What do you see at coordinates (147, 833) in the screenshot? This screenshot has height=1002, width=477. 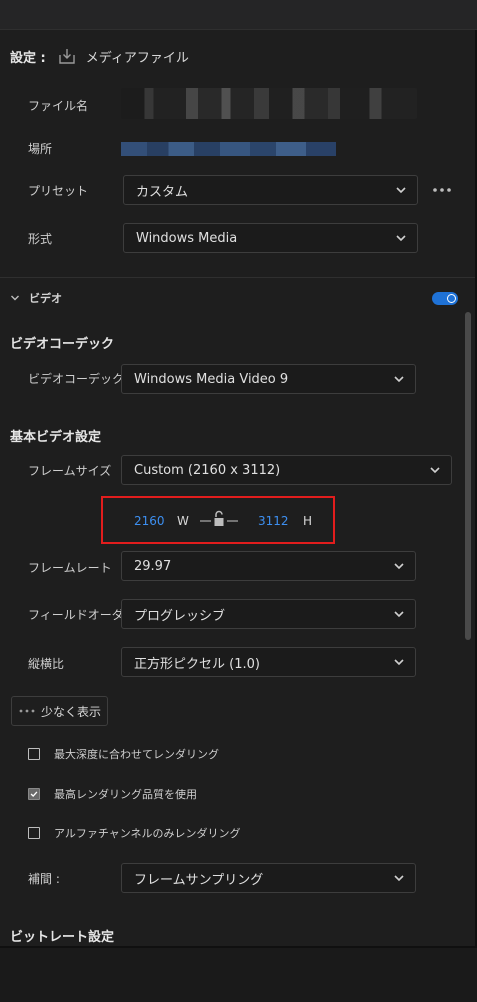 I see `checkbox-label: アルファチャンネルのみレンダリング` at bounding box center [147, 833].